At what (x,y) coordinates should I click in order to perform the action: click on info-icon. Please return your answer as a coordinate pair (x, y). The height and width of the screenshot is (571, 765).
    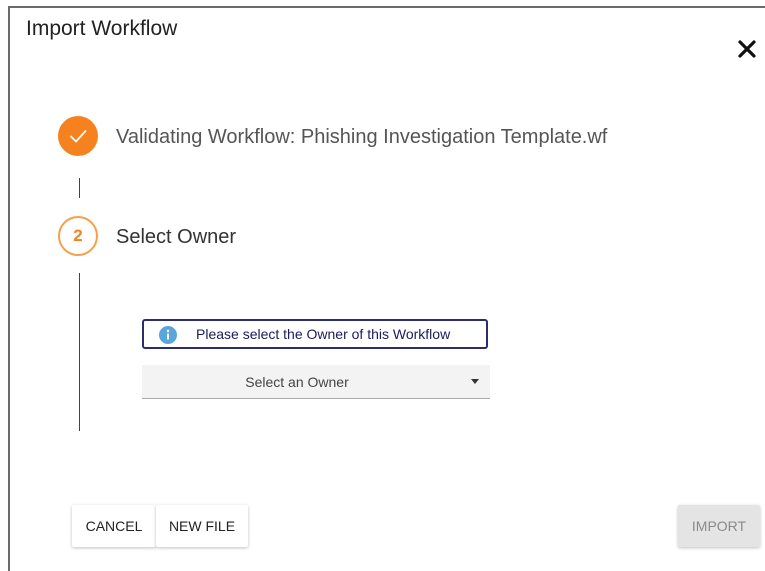
    Looking at the image, I should click on (168, 335).